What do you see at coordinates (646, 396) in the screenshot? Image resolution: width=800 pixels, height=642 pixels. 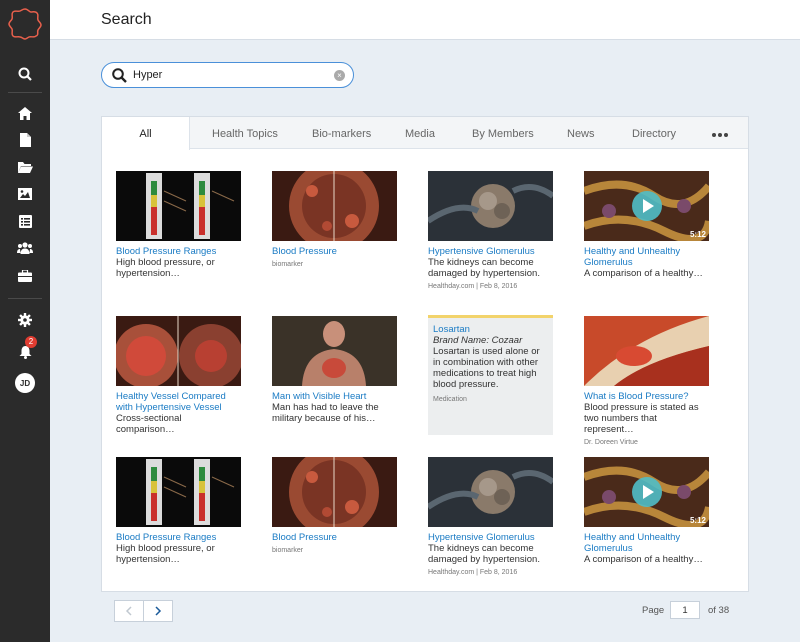 I see `result-title: What is Blood Pressure?` at bounding box center [646, 396].